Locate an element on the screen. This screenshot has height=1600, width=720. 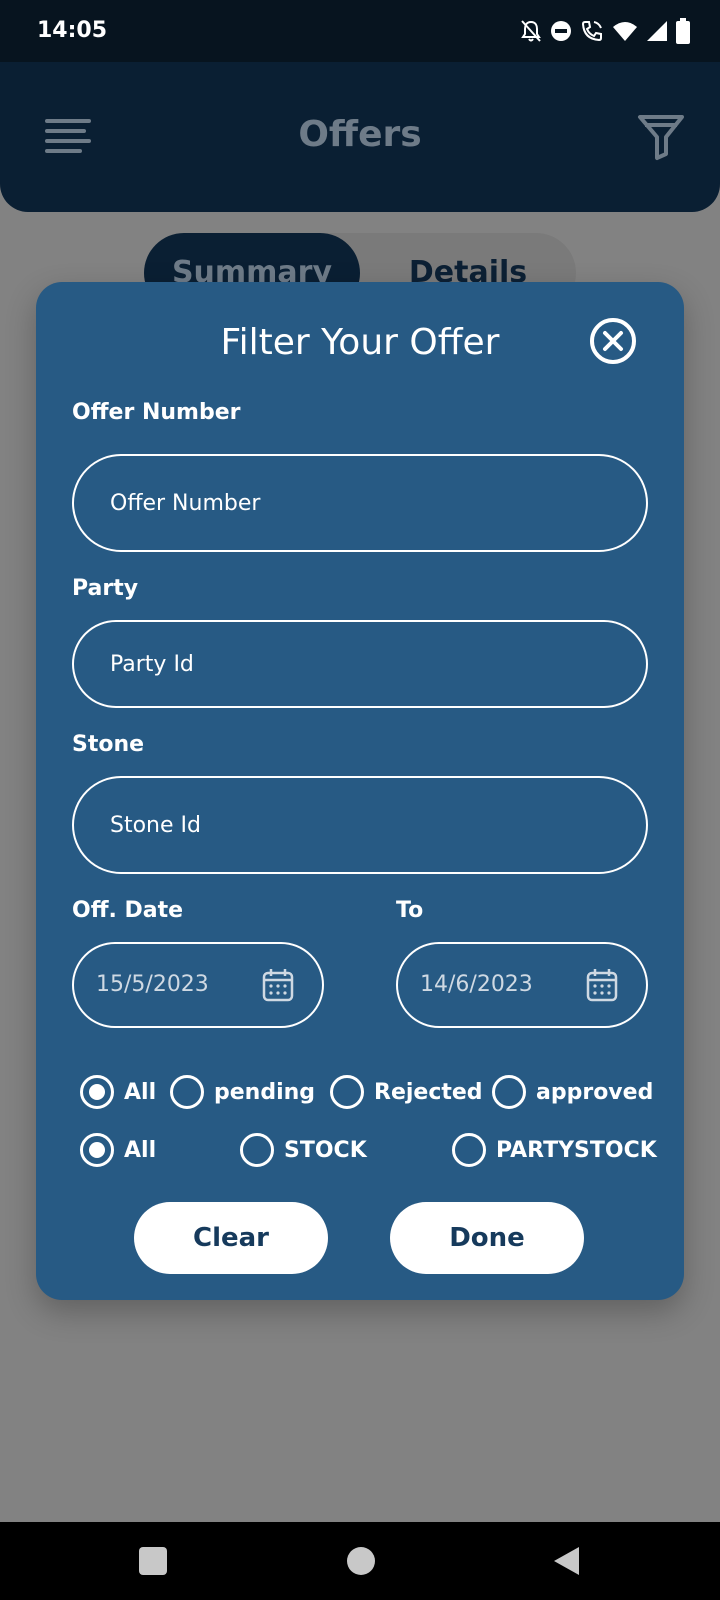
radio-label: approved is located at coordinates (595, 1092).